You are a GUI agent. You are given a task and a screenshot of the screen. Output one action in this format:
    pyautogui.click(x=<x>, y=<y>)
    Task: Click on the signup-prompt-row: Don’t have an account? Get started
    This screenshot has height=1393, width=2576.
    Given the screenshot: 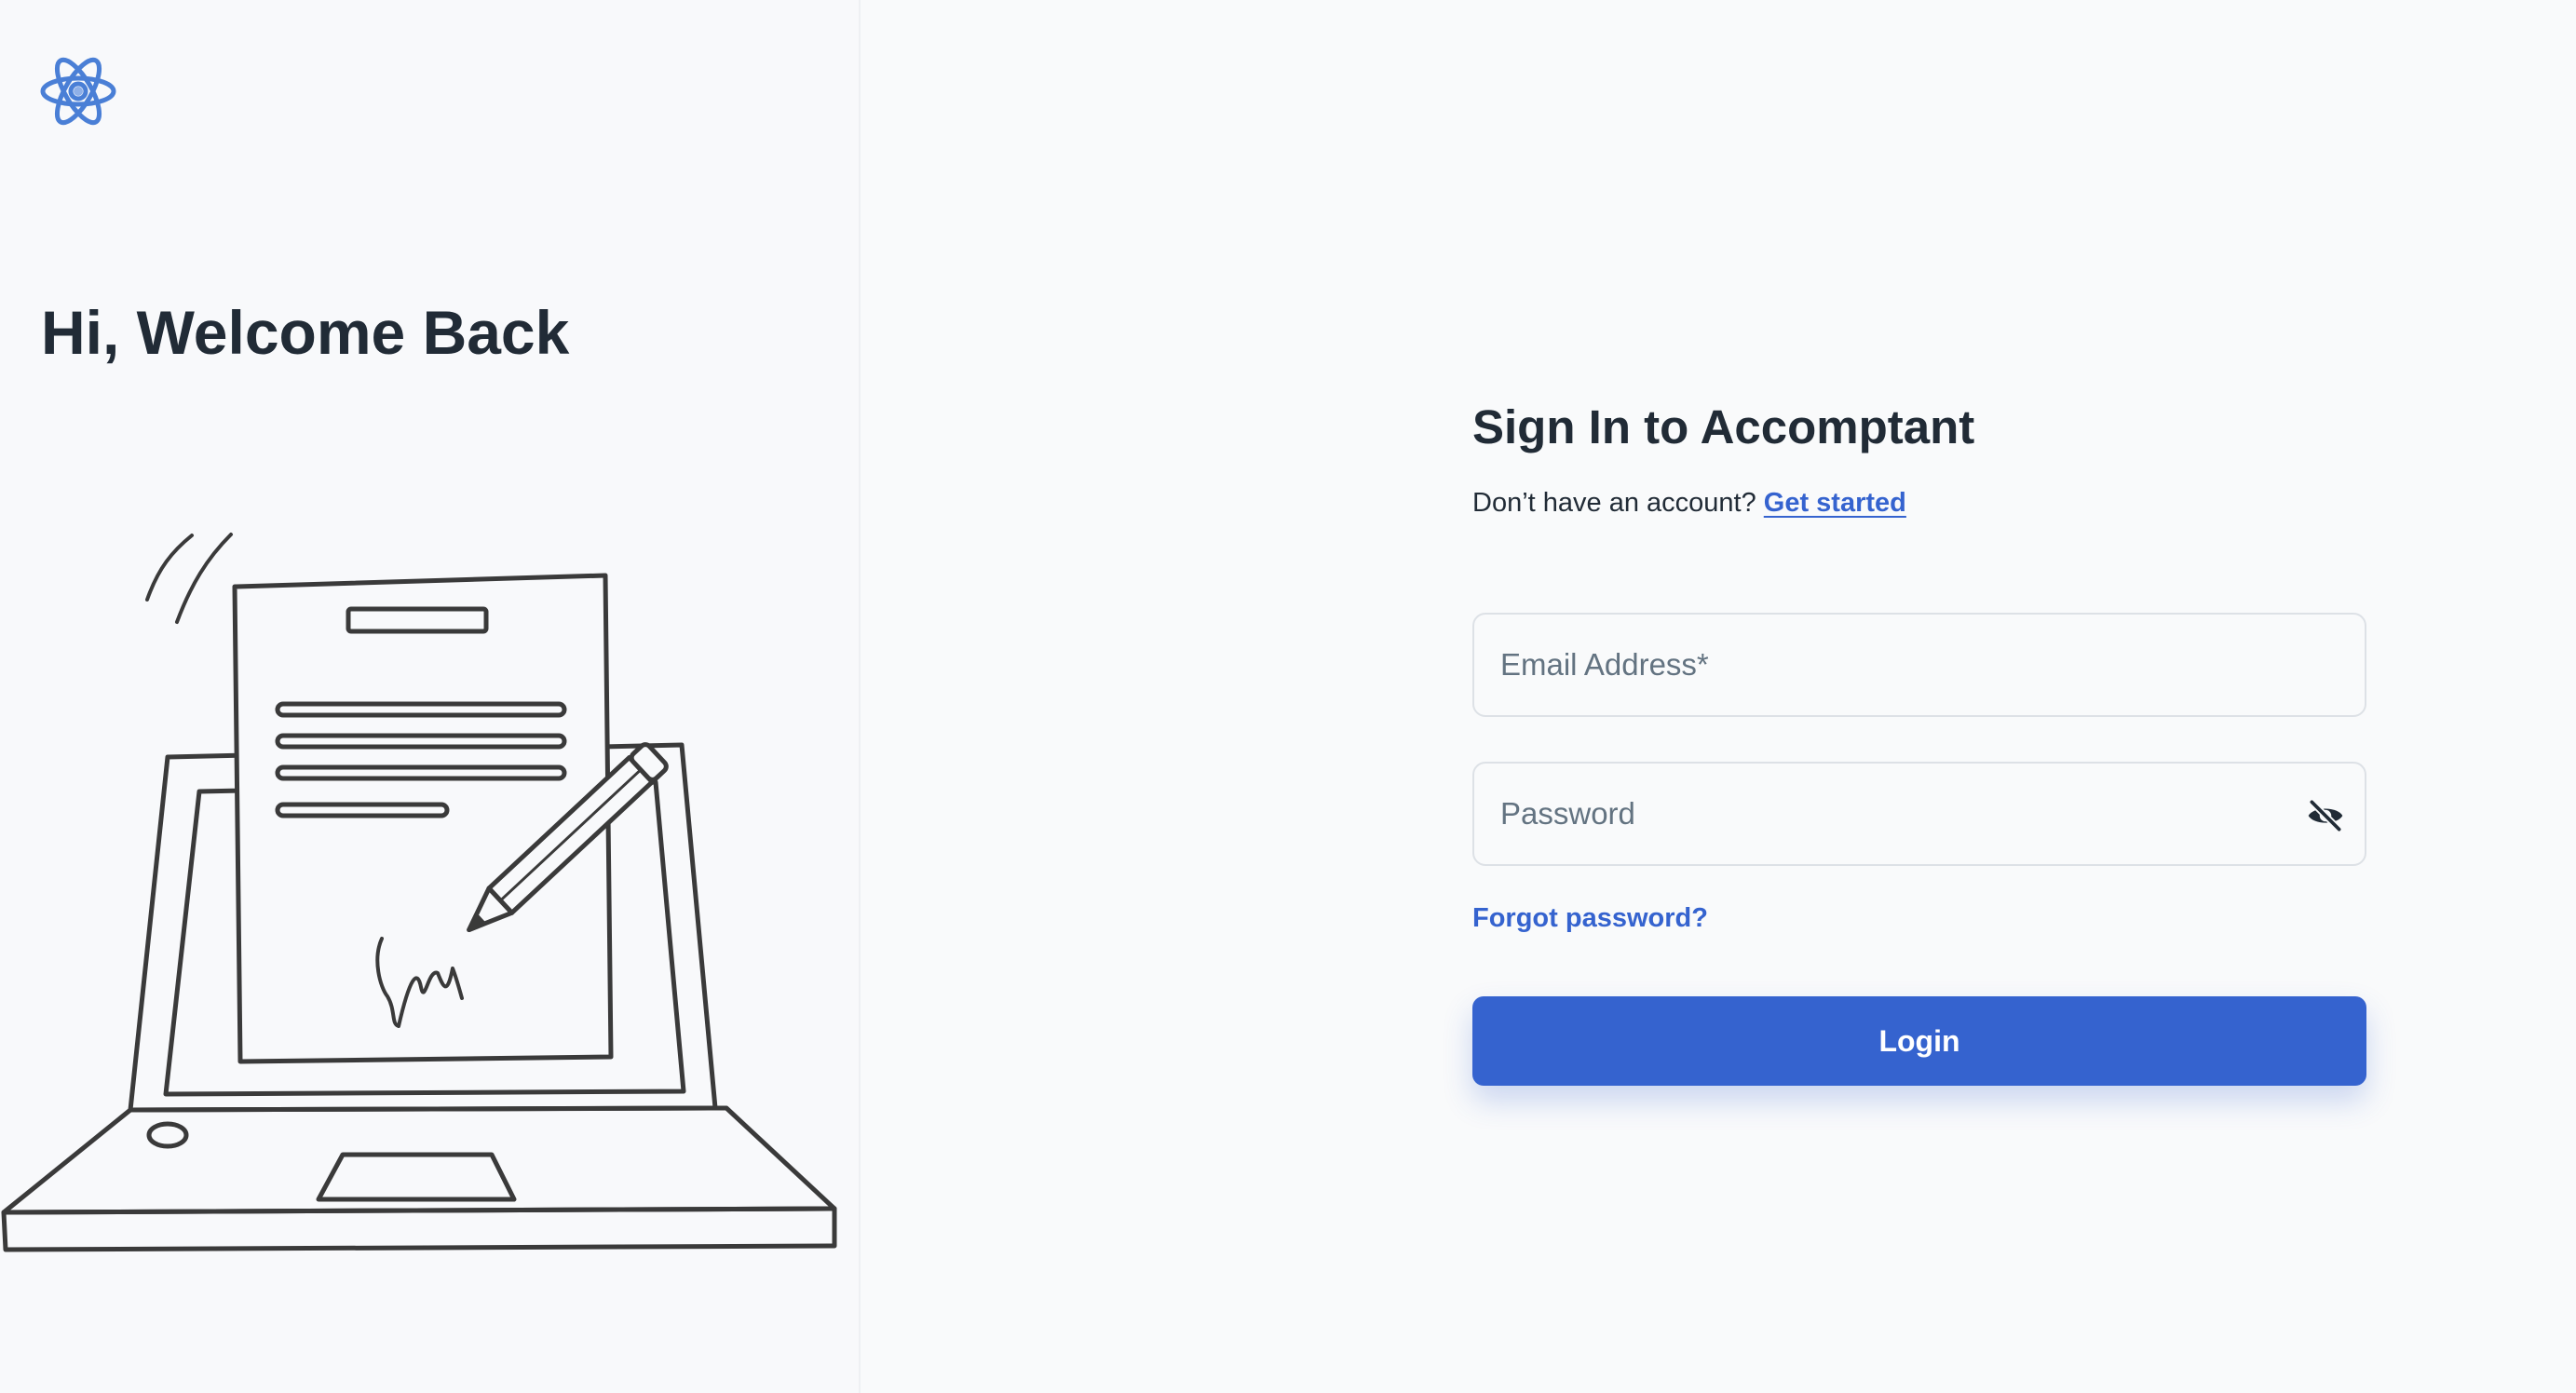 What is the action you would take?
    pyautogui.click(x=1919, y=502)
    